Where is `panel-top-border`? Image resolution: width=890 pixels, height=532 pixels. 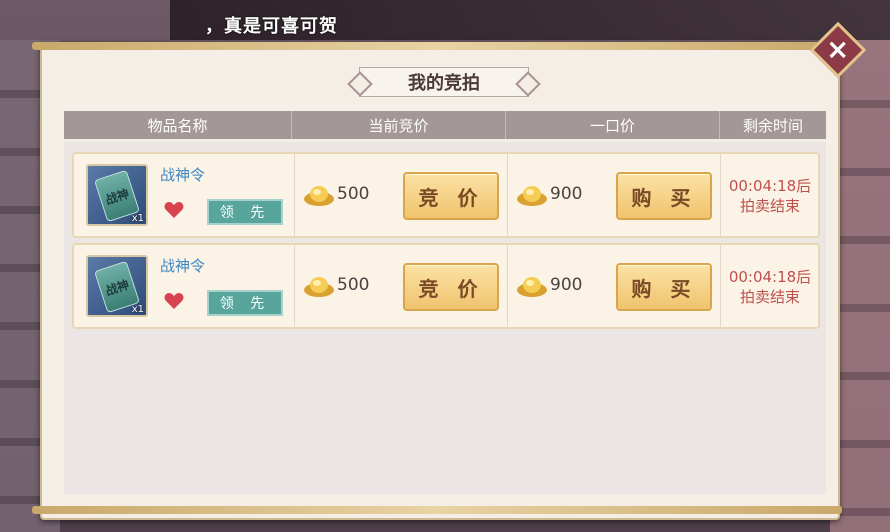
panel-top-border is located at coordinates (437, 46).